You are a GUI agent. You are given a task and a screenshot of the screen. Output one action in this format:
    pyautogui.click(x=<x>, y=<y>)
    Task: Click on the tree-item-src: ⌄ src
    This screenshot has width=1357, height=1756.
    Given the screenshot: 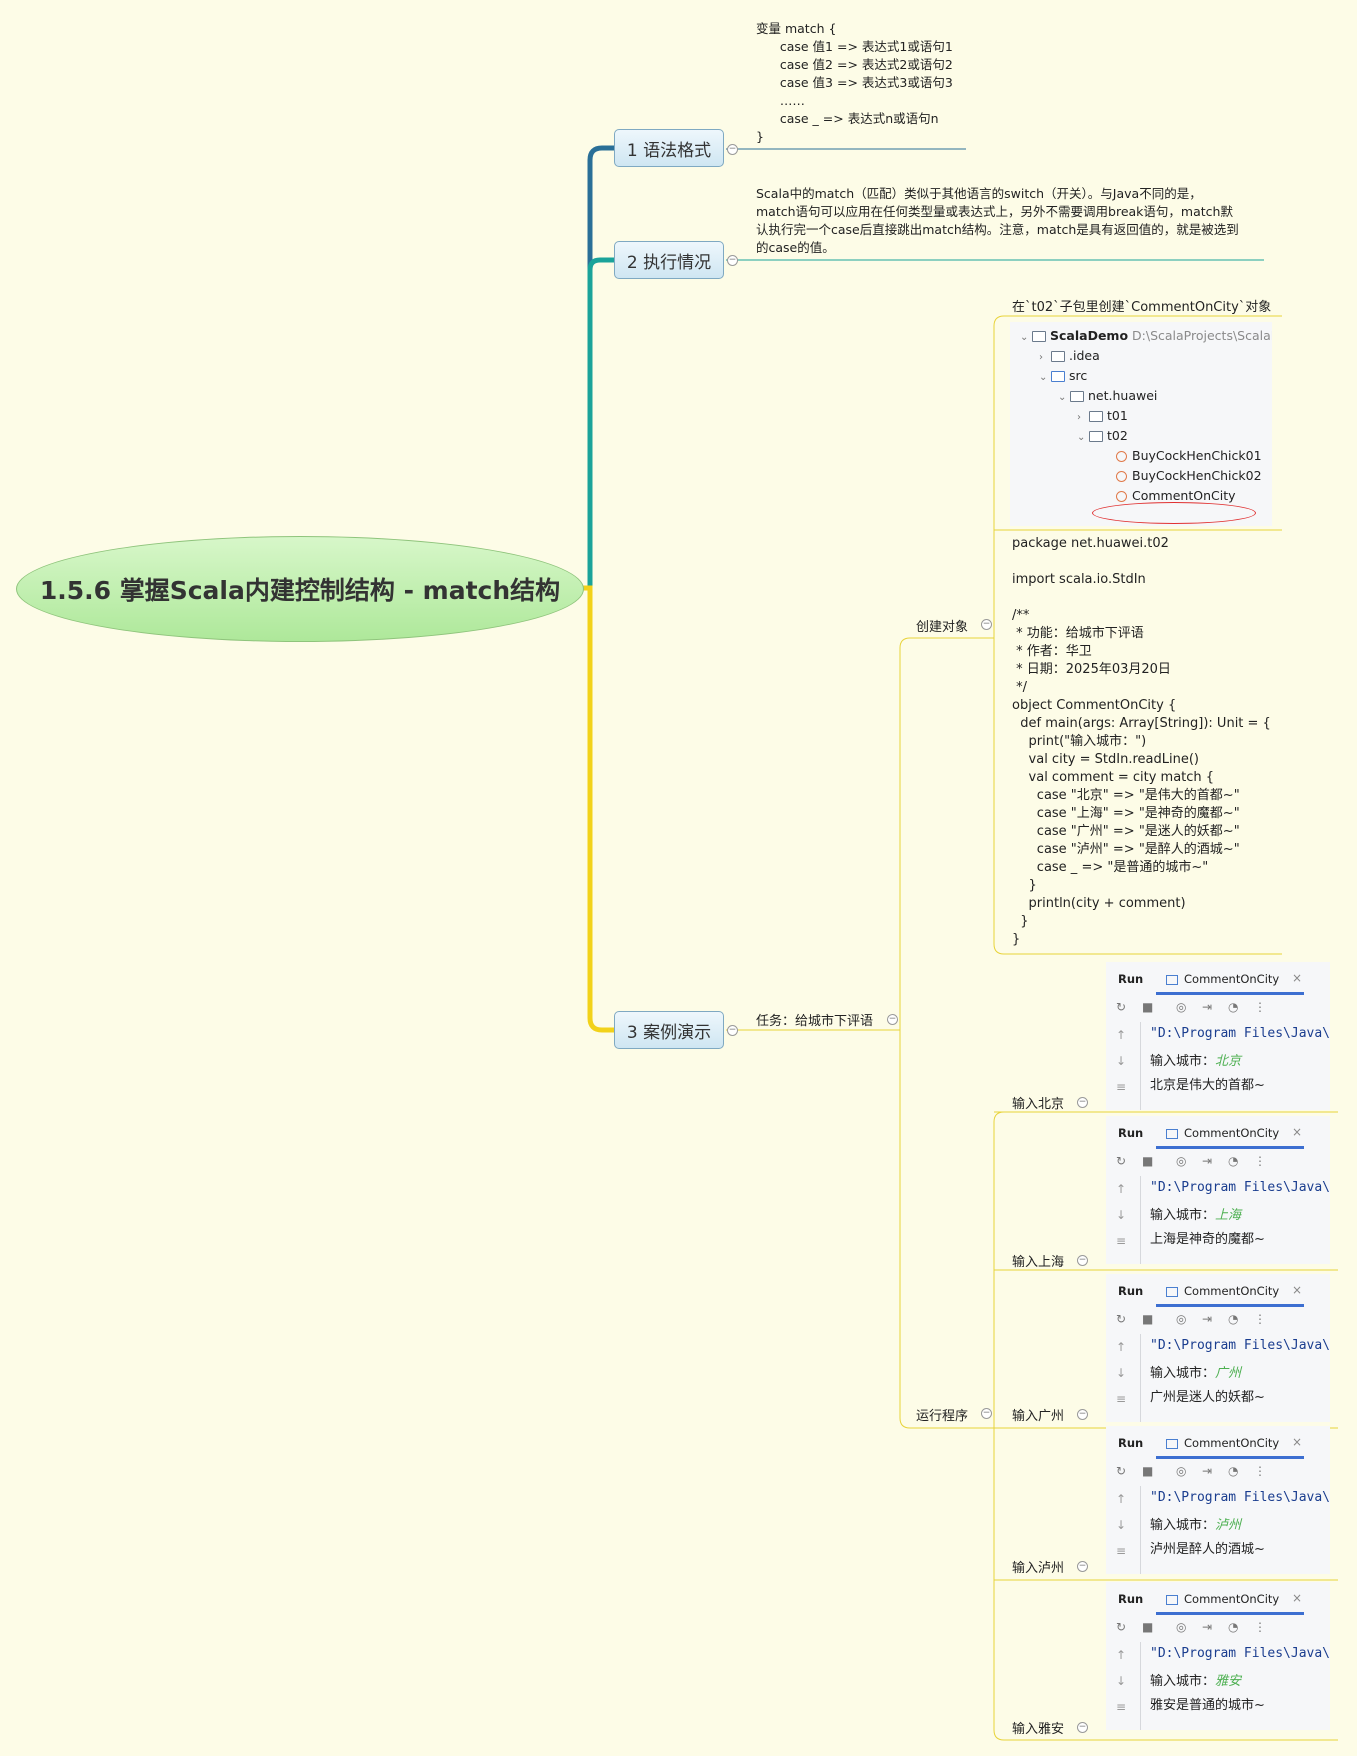 What is the action you would take?
    pyautogui.click(x=1063, y=376)
    